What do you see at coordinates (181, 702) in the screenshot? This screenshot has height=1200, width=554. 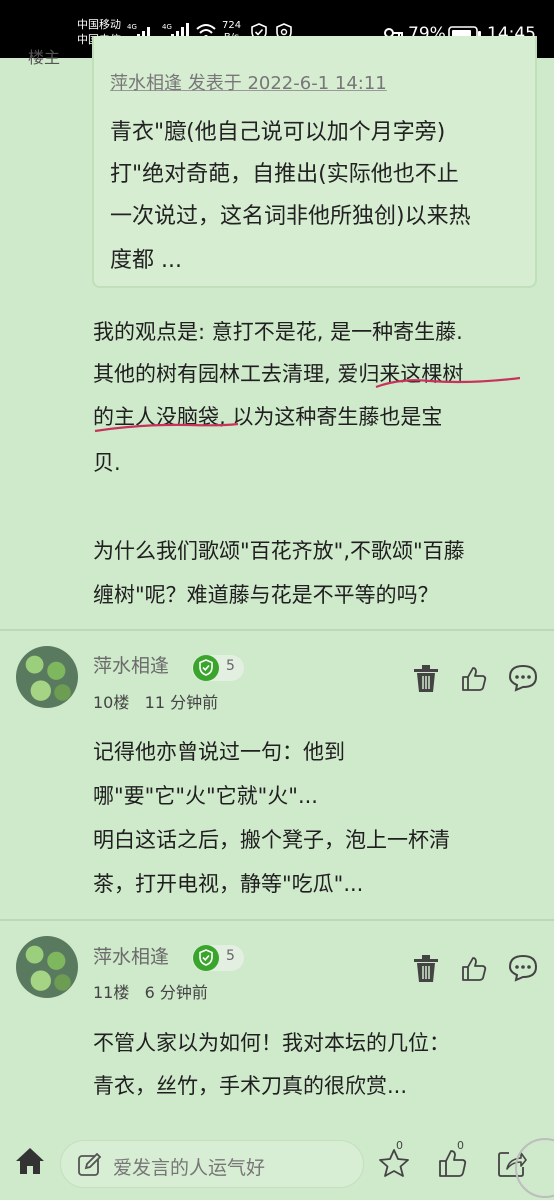 I see `post-time: 11 分钟前` at bounding box center [181, 702].